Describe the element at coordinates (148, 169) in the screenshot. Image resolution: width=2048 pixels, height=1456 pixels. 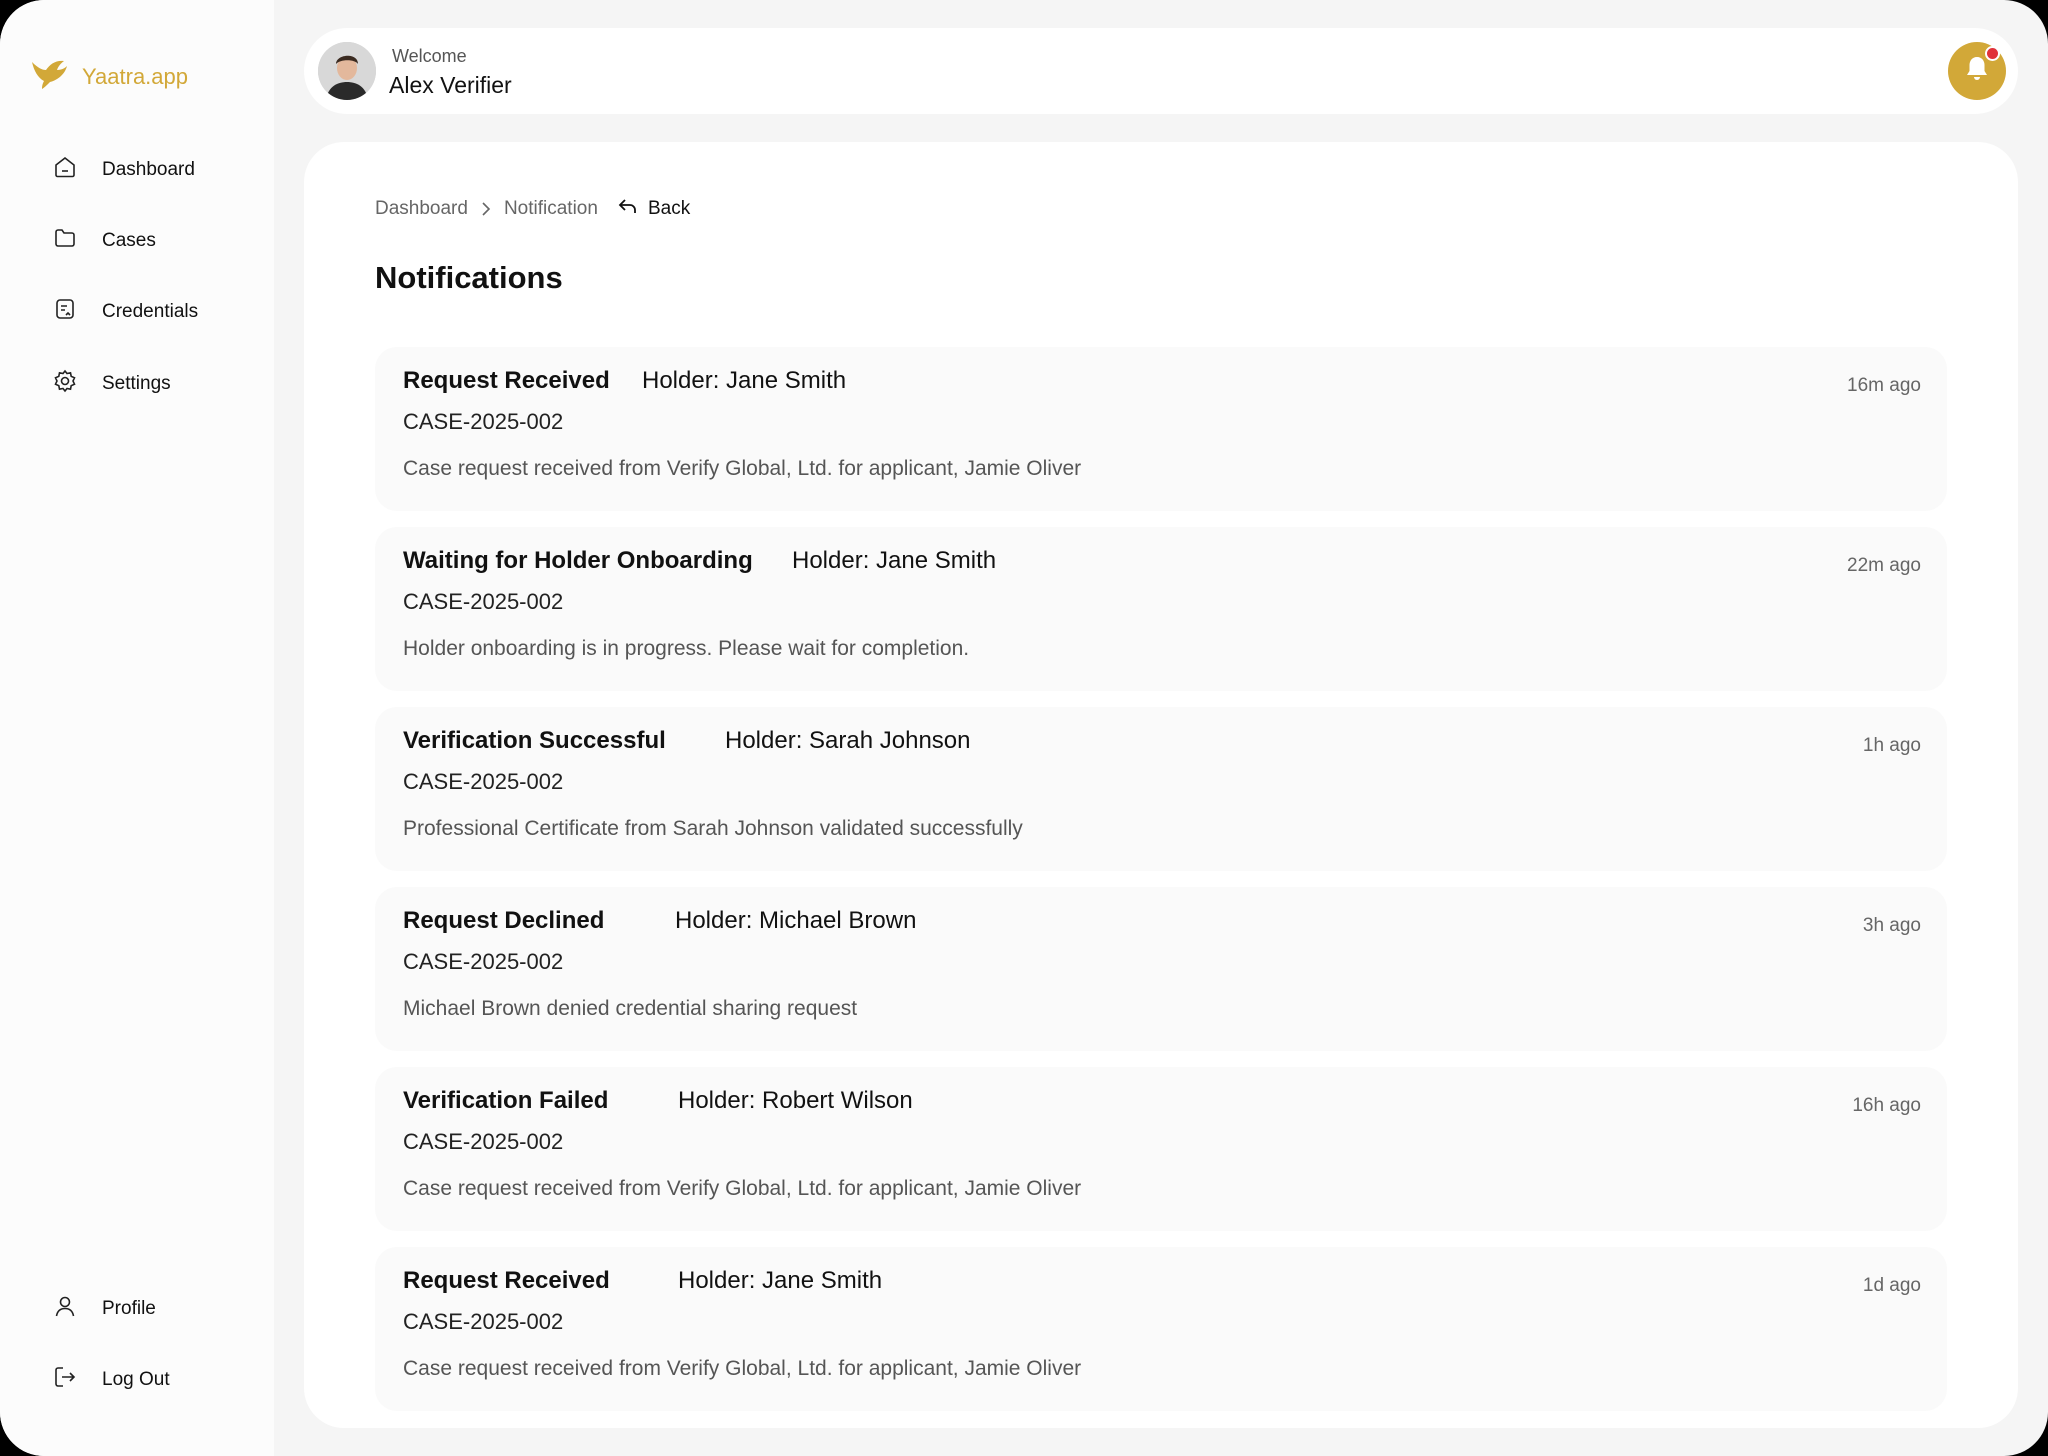
I see `sidebar-item-label: Dashboard` at that location.